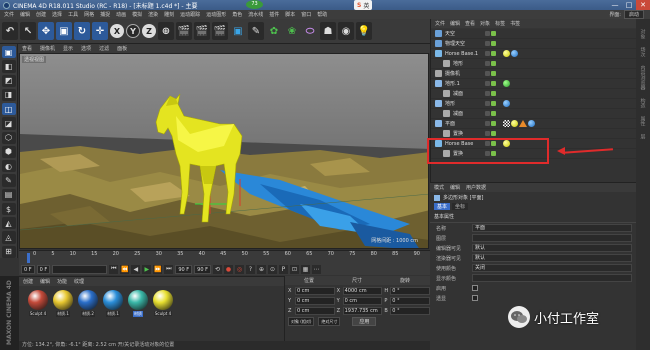 The height and width of the screenshot is (350, 650). What do you see at coordinates (366, 5) in the screenshot?
I see `ime-language-toggle: 英` at bounding box center [366, 5].